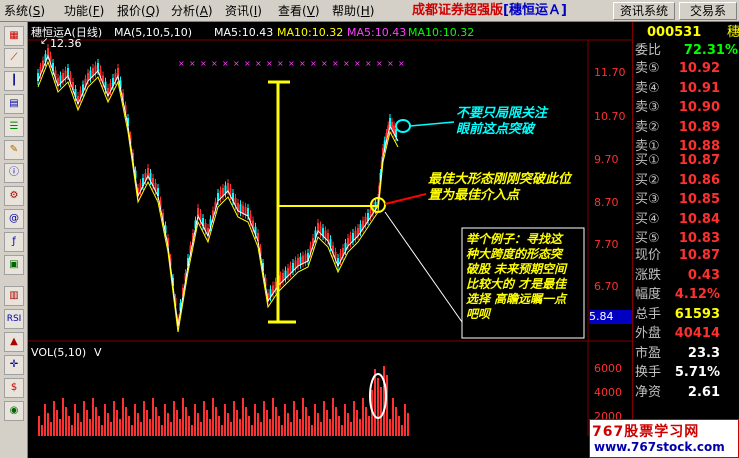 This screenshot has height=458, width=739. Describe the element at coordinates (677, 107) in the screenshot. I see `ask-row: 卖③ 10.90` at that location.